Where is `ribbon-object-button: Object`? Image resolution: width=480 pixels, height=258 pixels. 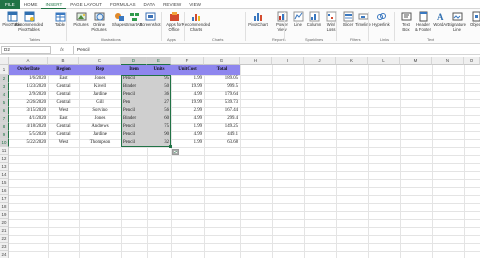
ribbon-object-button: Object is located at coordinates (472, 19).